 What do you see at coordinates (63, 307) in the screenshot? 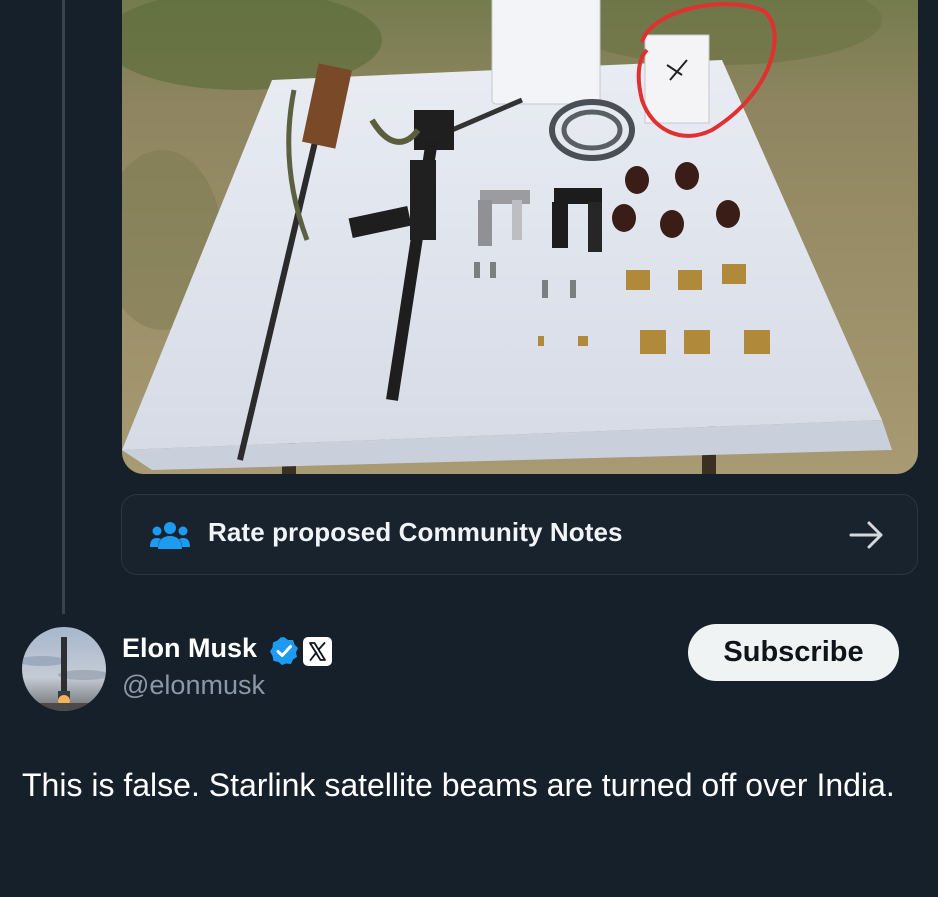
I see `thread-connector-line` at bounding box center [63, 307].